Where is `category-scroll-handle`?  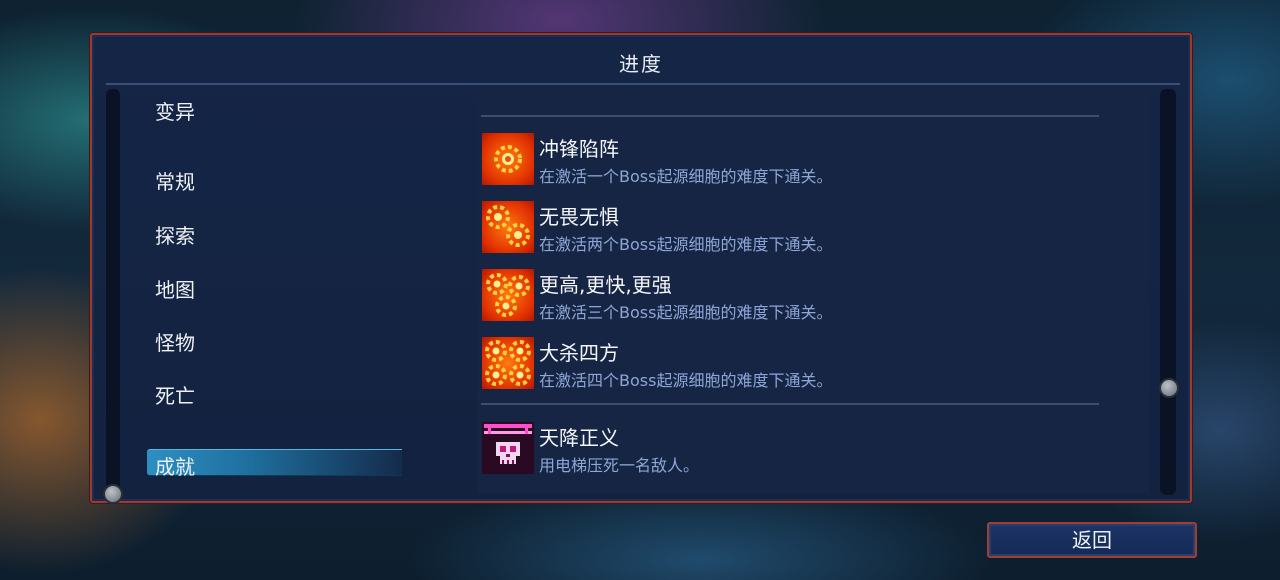 category-scroll-handle is located at coordinates (113, 494).